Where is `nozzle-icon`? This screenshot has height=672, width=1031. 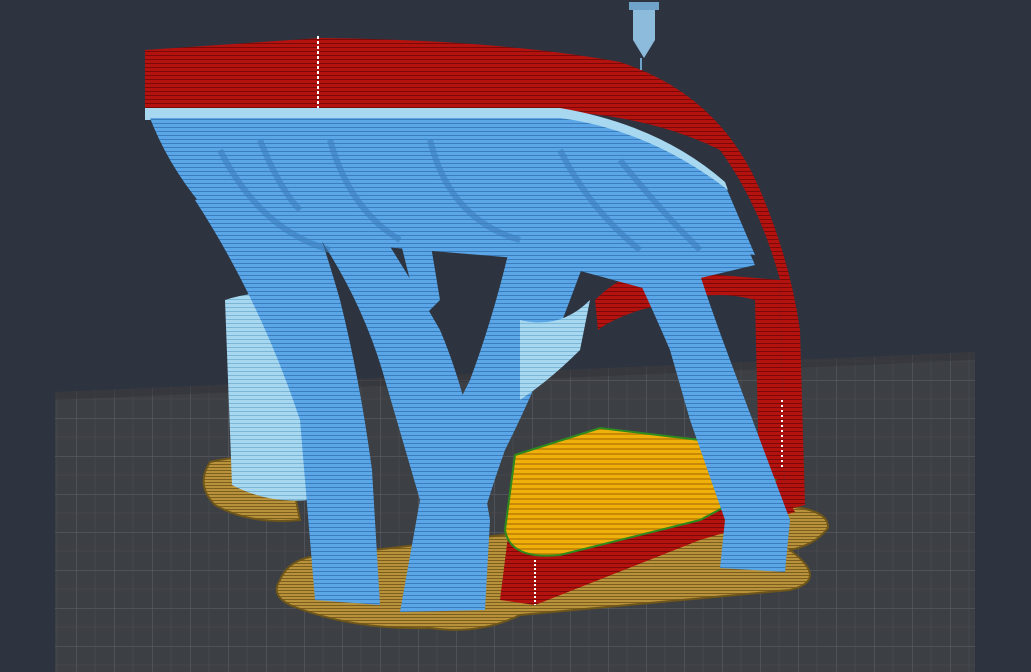 nozzle-icon is located at coordinates (644, 36).